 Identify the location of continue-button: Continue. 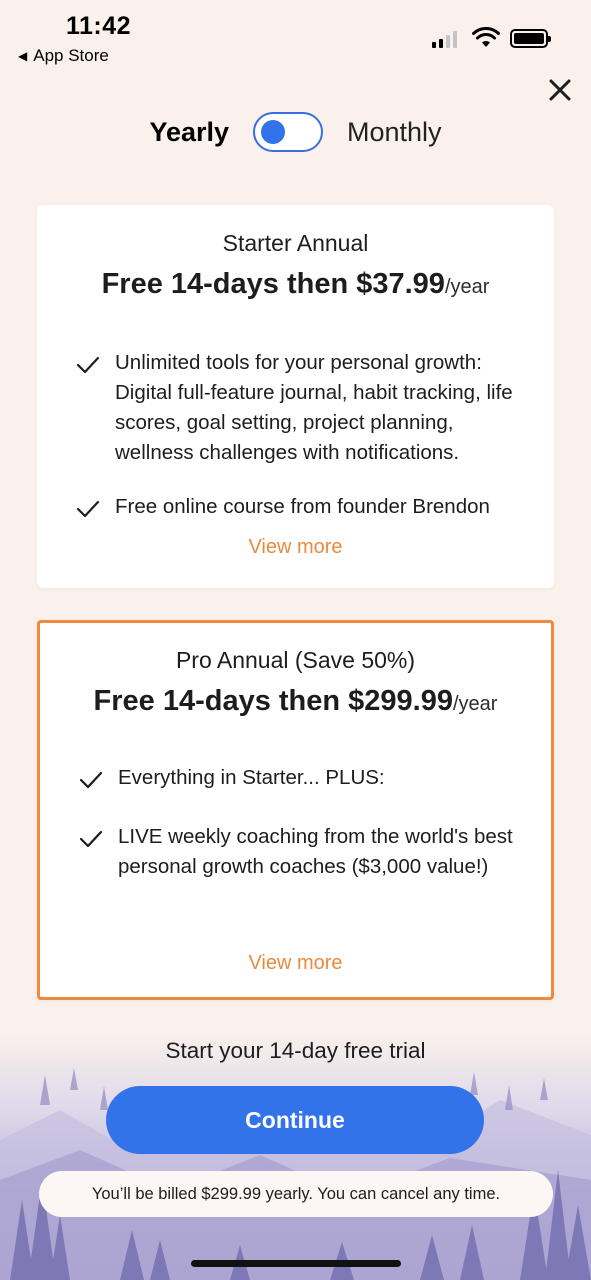
(295, 1120).